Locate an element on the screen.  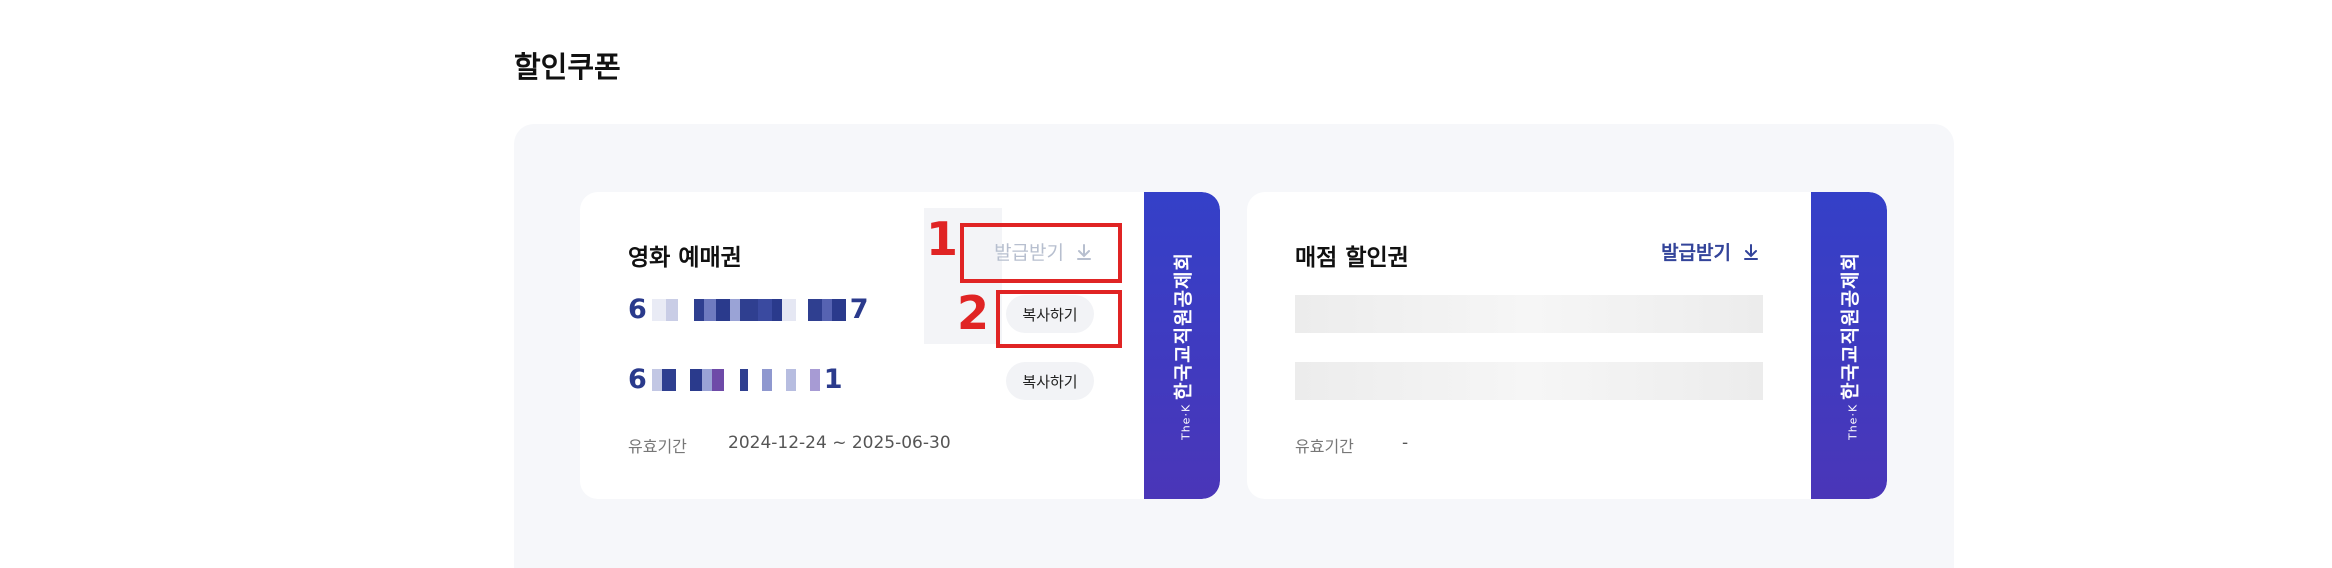
validity-row: 유효기간 2024-12-24 ~ 2025-06-30 is located at coordinates (789, 445).